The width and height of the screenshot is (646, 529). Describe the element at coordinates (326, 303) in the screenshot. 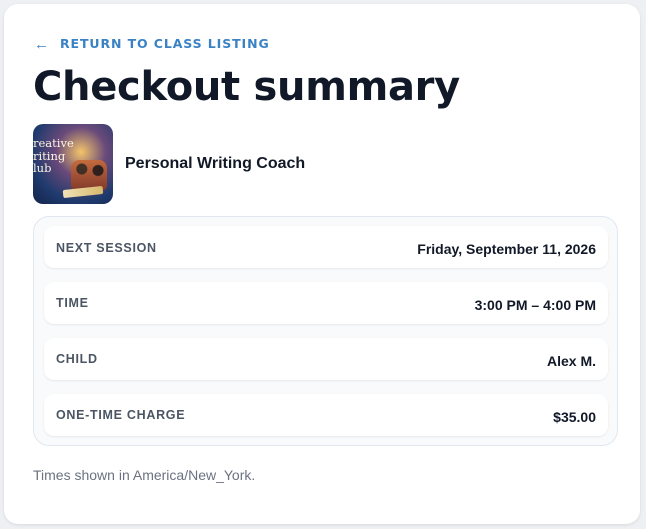

I see `detail-row-time: TIME 3:00 PM – 4:00 PM` at that location.